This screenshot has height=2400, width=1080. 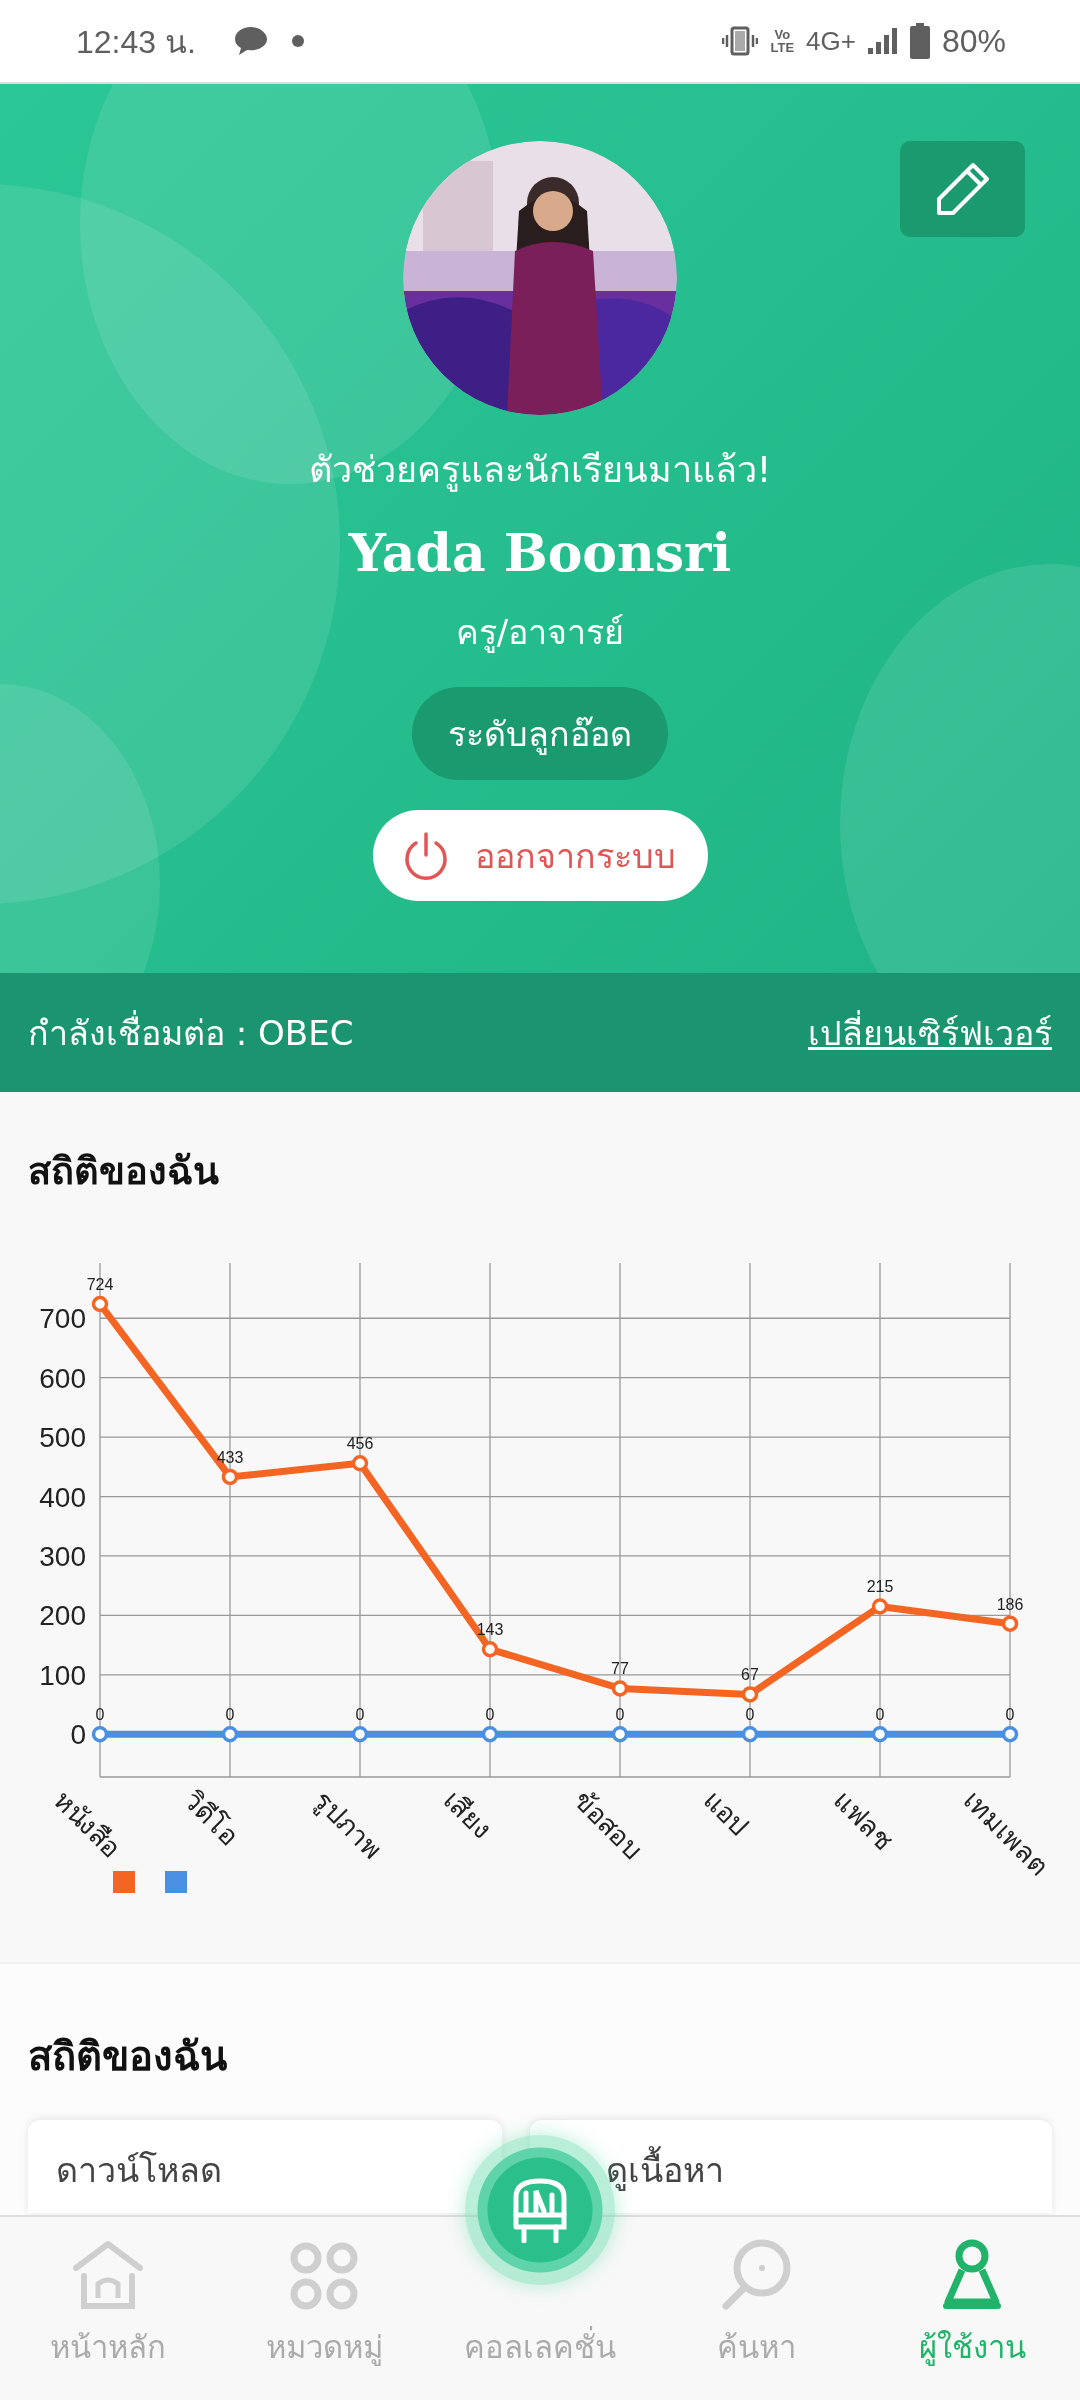 I want to click on y-axis-label: 300, so click(x=62, y=1556).